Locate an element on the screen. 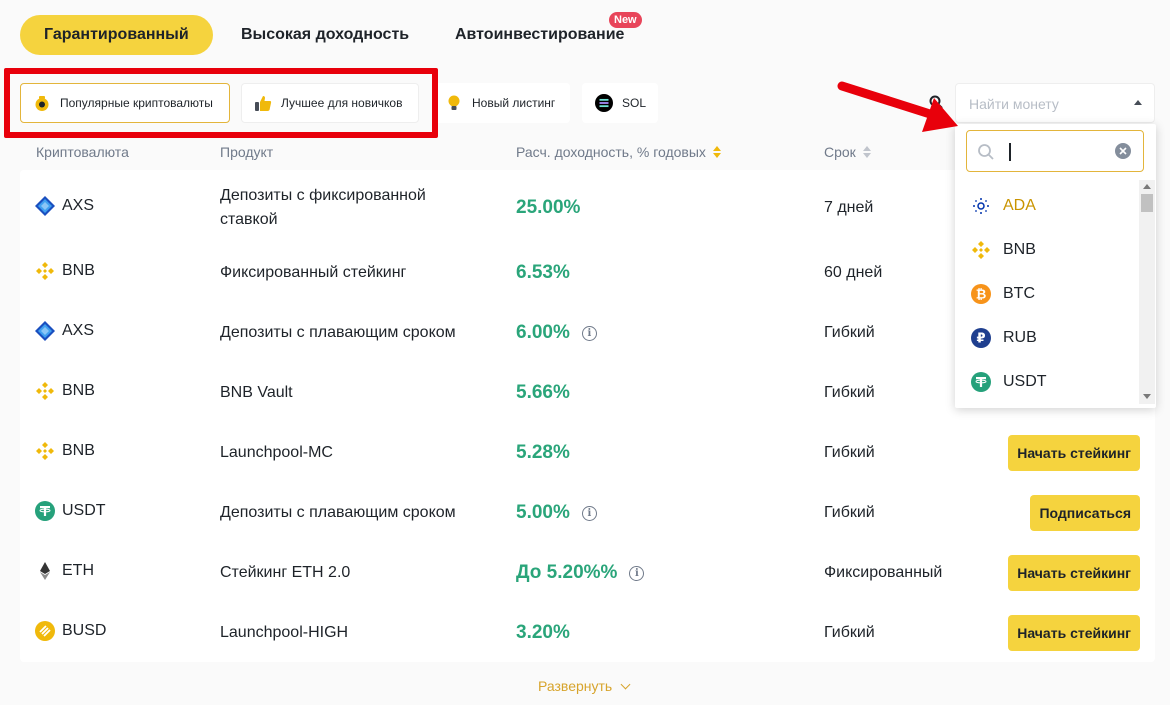 This screenshot has height=705, width=1170. apy-value: 5.28% is located at coordinates (543, 452).